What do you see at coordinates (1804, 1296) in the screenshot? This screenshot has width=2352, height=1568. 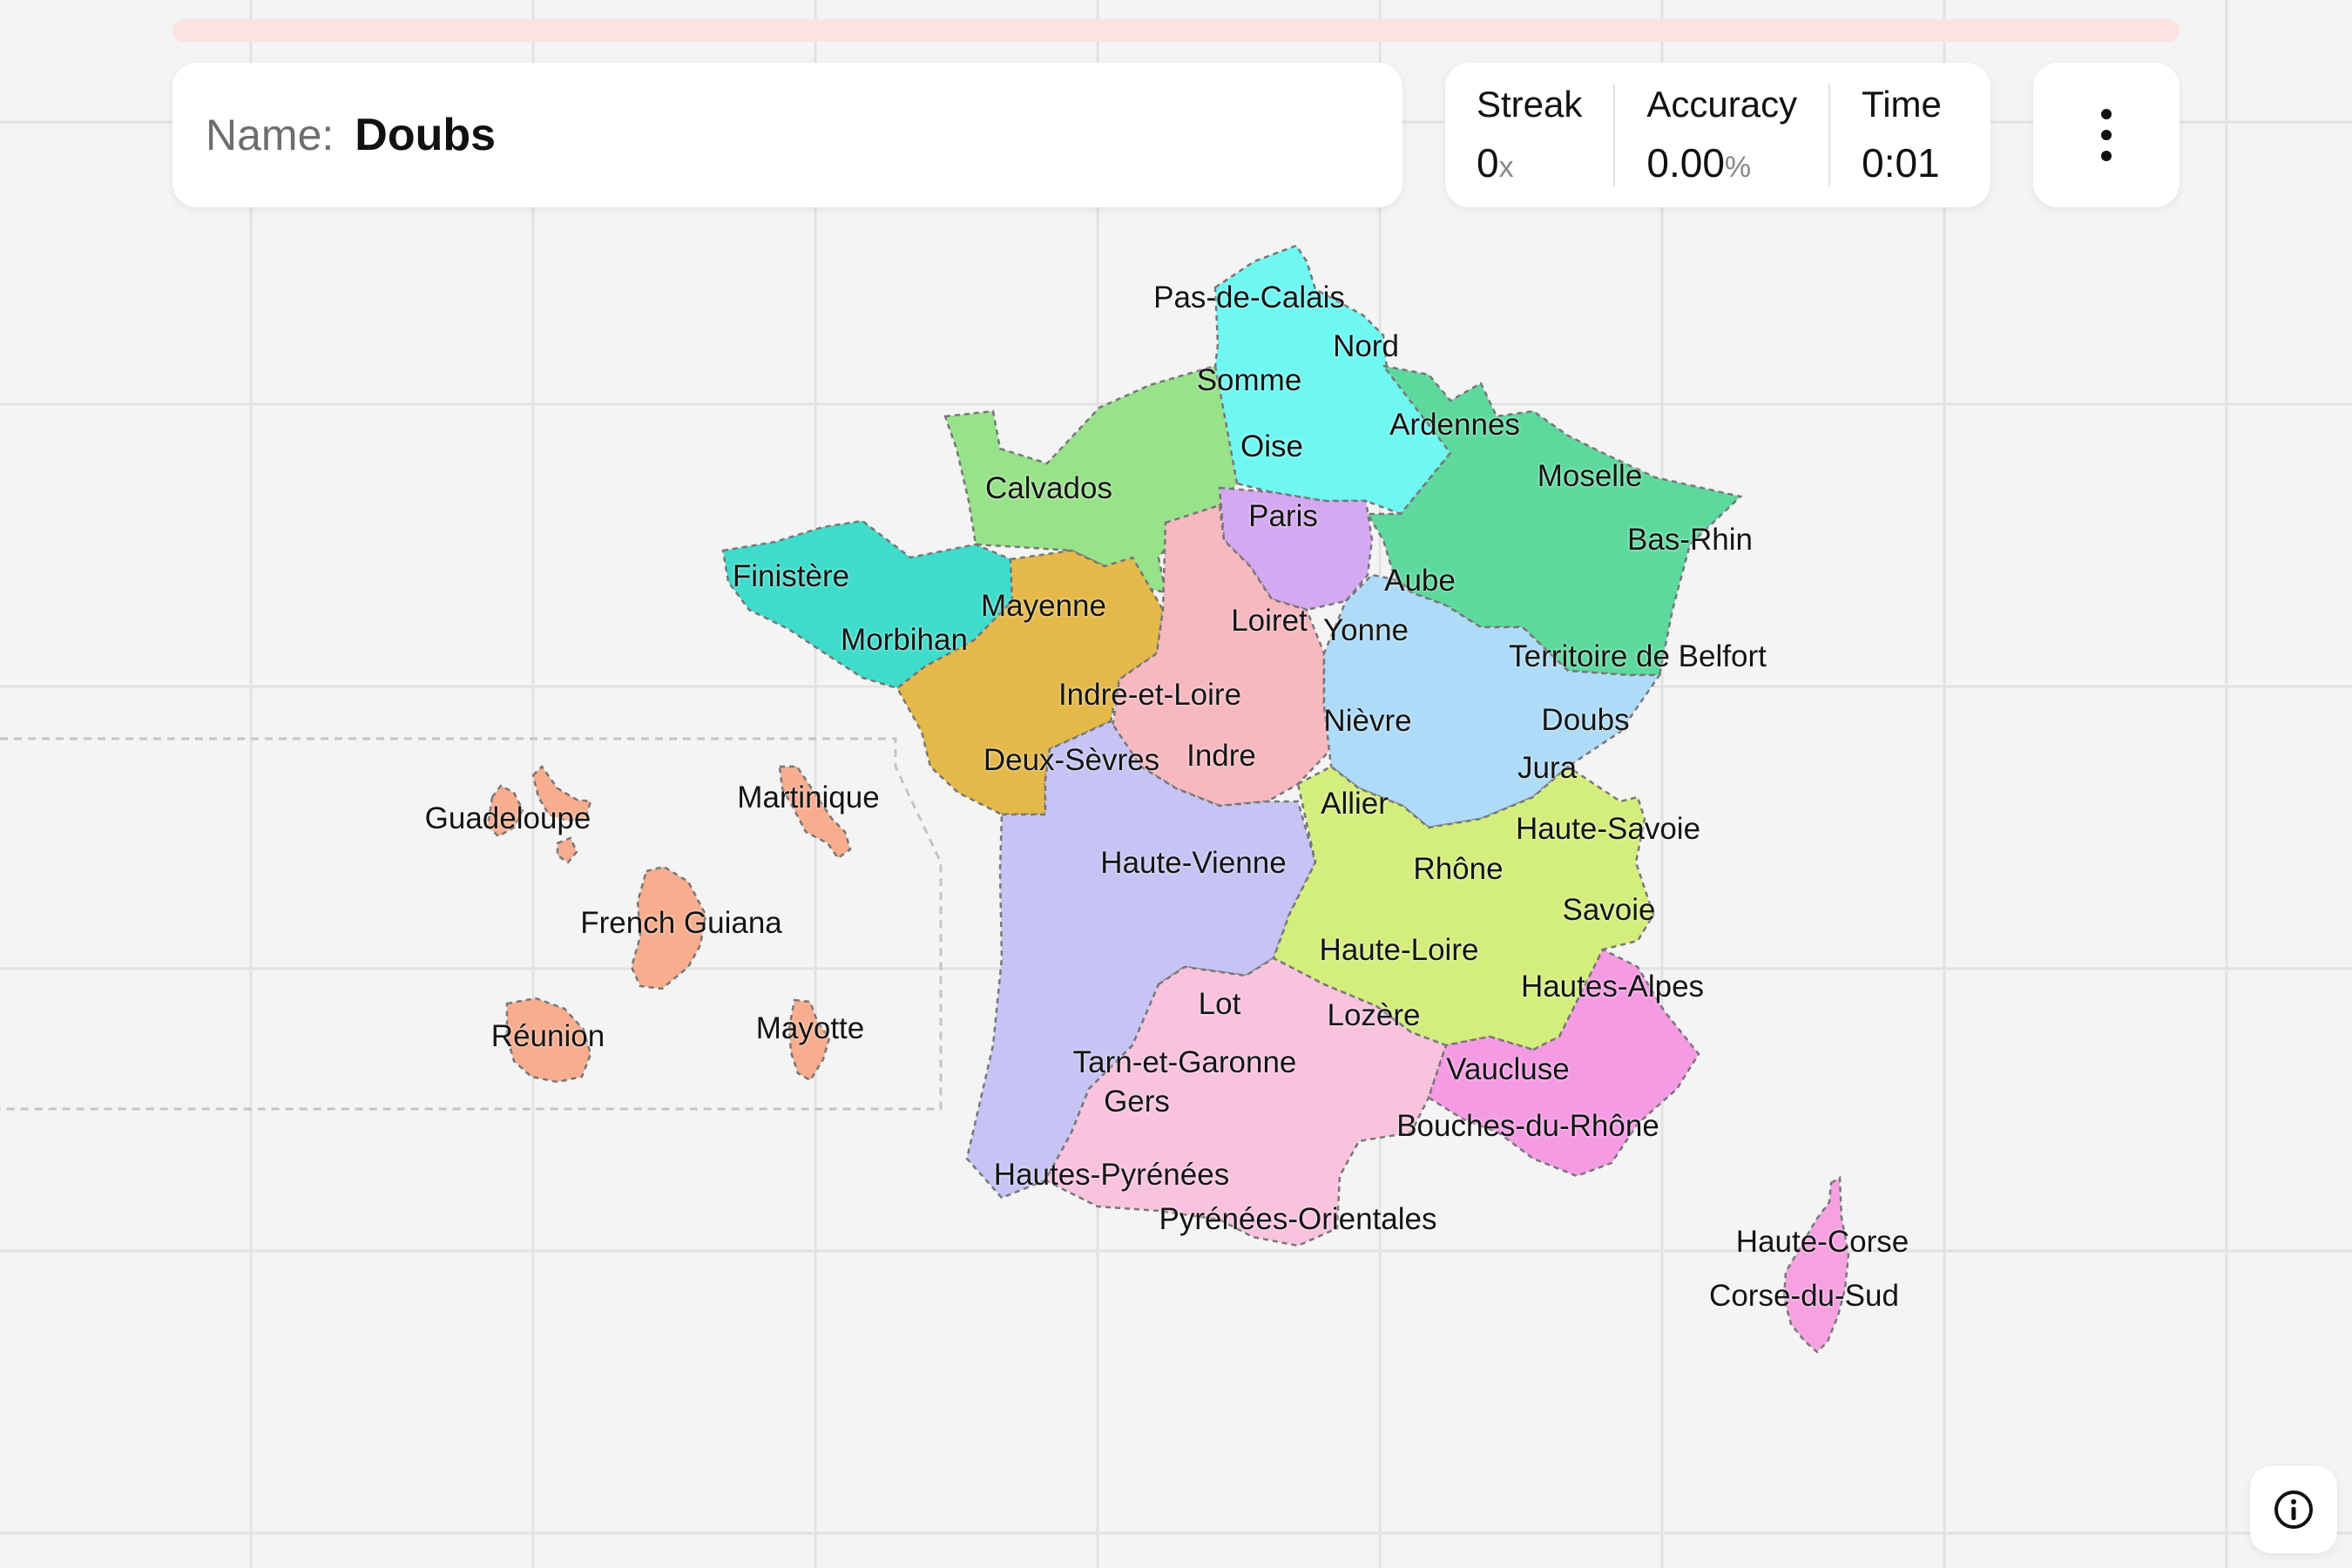 I see `label-corse-du-sud: Corse-du-Sud` at bounding box center [1804, 1296].